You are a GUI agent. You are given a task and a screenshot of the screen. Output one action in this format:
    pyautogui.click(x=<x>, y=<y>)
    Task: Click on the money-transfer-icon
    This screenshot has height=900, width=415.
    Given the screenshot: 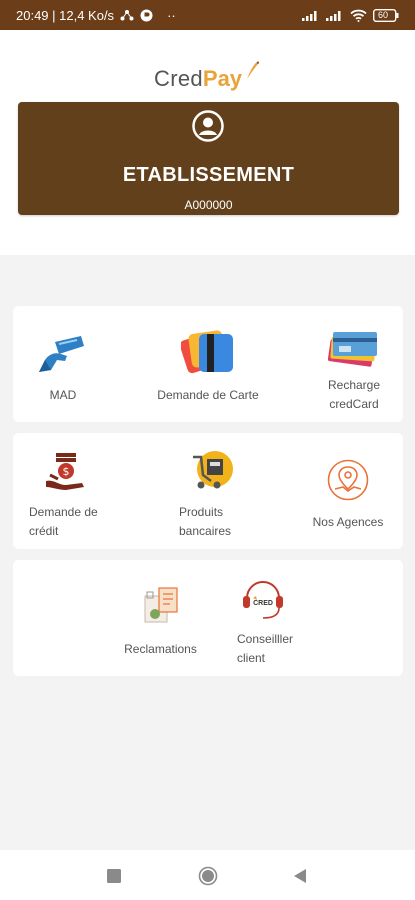 What is the action you would take?
    pyautogui.click(x=61, y=354)
    